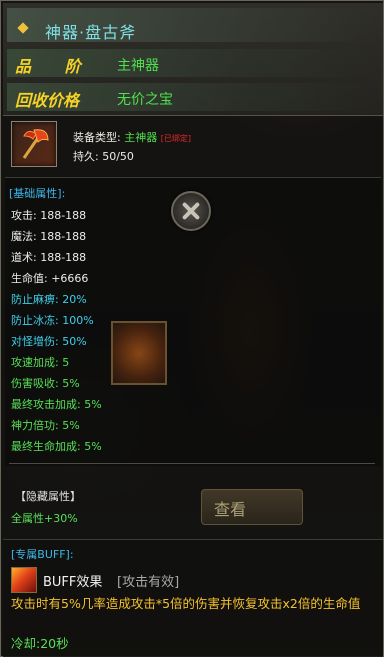 This screenshot has height=657, width=384. Describe the element at coordinates (49, 341) in the screenshot. I see `stat-row: 对怪增伤: 50%` at that location.